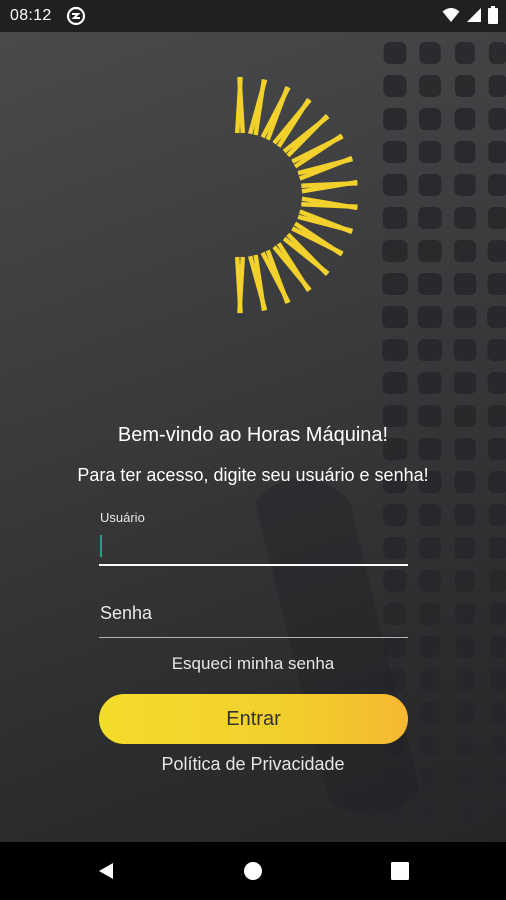 The width and height of the screenshot is (506, 900). What do you see at coordinates (474, 15) in the screenshot?
I see `signal-icon` at bounding box center [474, 15].